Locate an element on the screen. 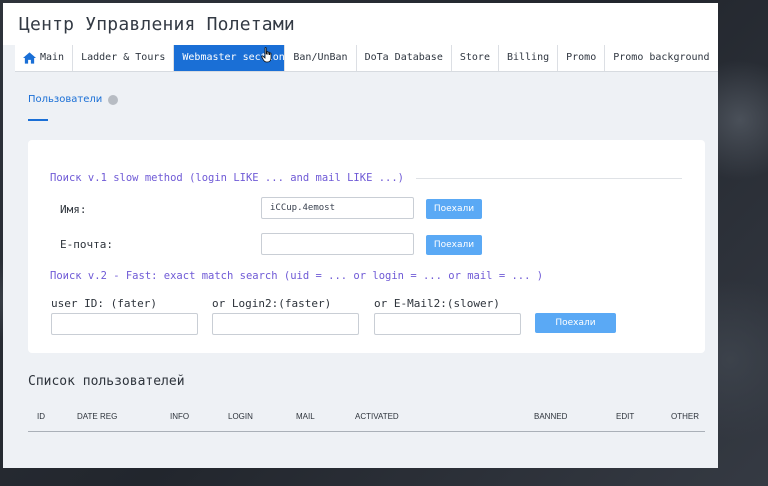 The image size is (768, 486). name-label: Имя: is located at coordinates (73, 209).